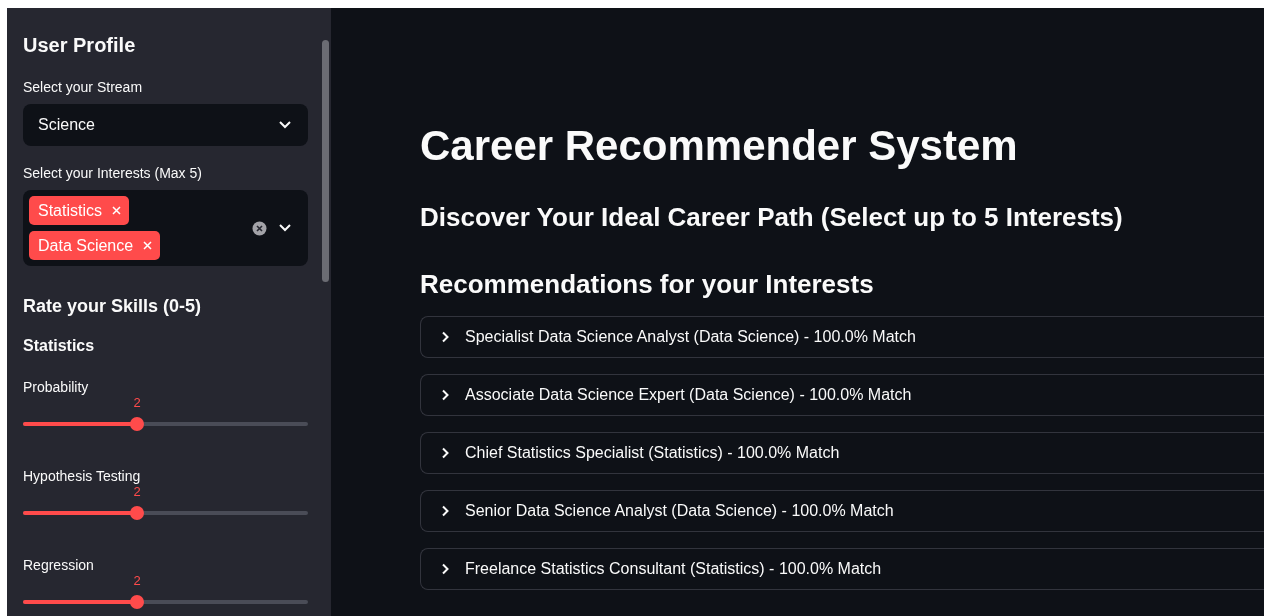  I want to click on group-heading: Statistics, so click(59, 346).